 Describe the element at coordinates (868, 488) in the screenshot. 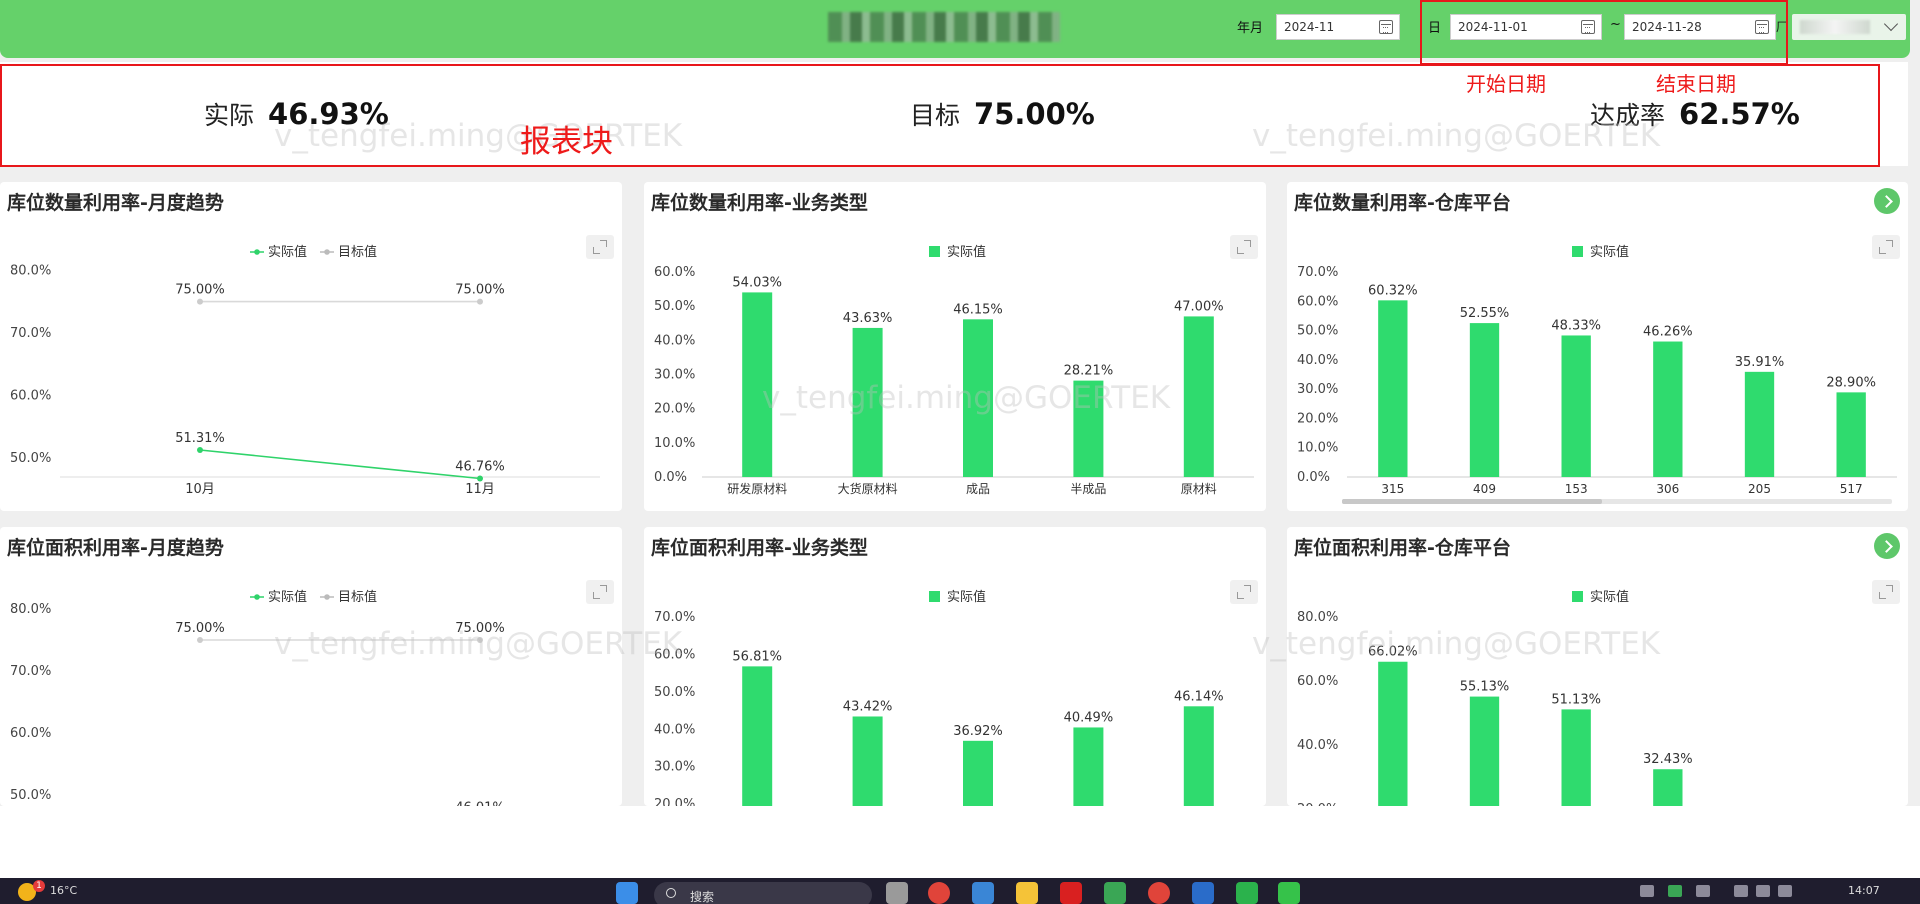

I see `x-tick-label: 大货原材料` at that location.